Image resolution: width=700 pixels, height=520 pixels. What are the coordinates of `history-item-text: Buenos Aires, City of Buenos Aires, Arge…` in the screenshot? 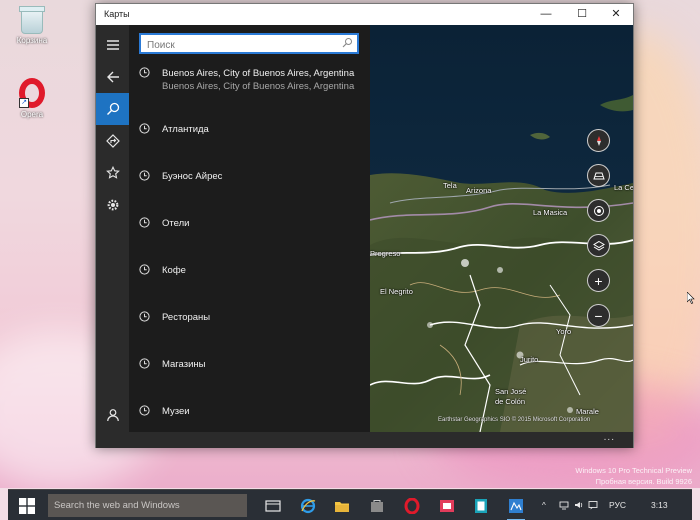 It's located at (258, 80).